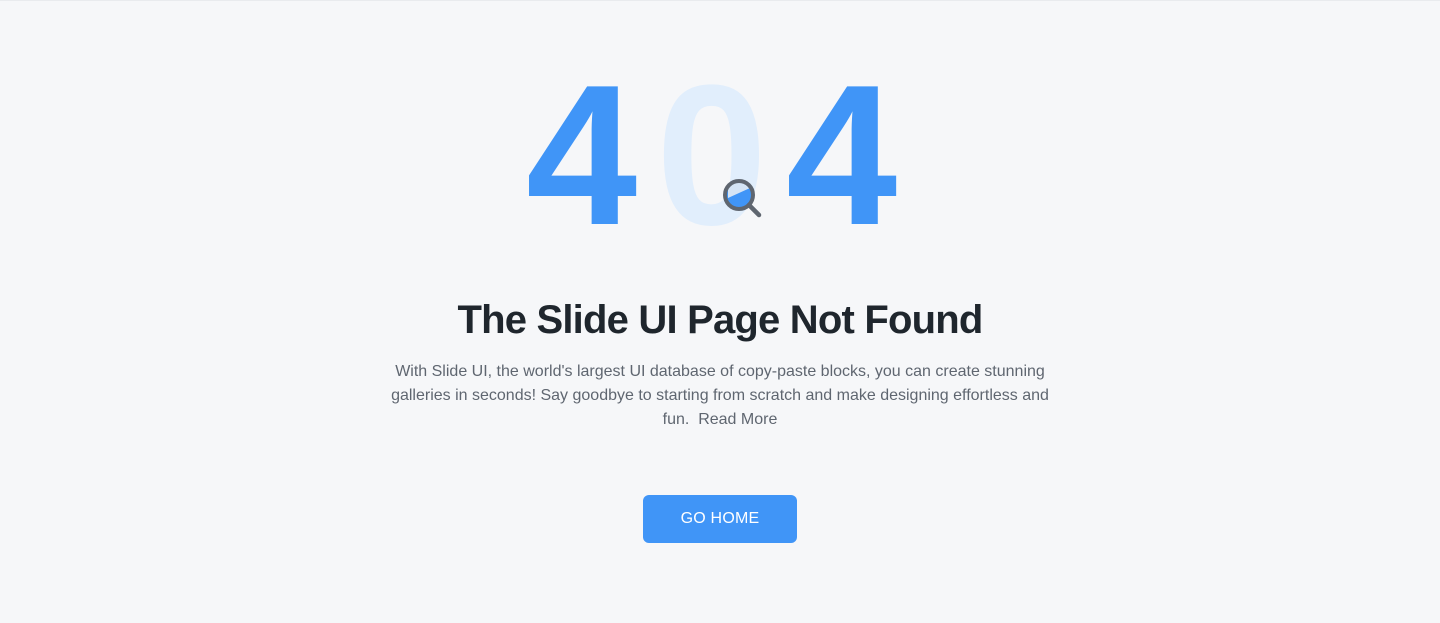  I want to click on digit-four-left: 4, so click(581, 155).